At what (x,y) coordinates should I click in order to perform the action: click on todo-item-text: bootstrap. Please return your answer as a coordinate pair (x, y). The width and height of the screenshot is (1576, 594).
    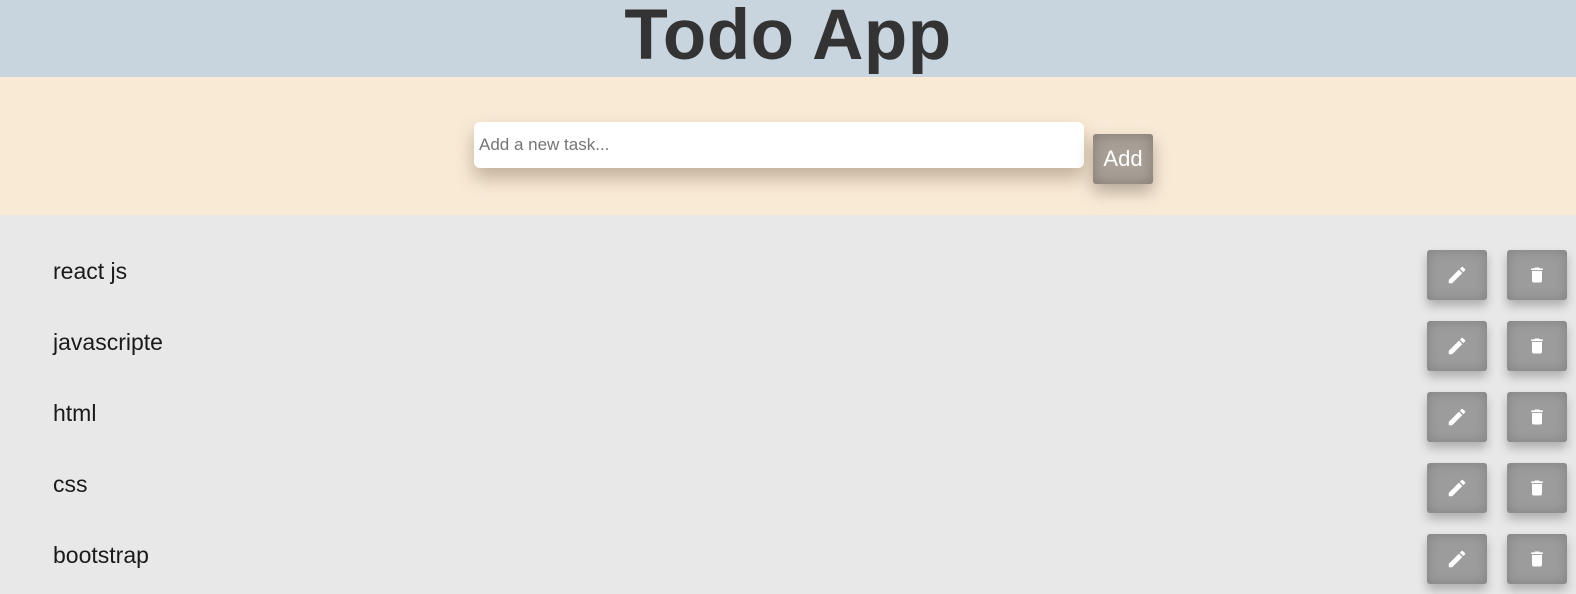
    Looking at the image, I should click on (101, 555).